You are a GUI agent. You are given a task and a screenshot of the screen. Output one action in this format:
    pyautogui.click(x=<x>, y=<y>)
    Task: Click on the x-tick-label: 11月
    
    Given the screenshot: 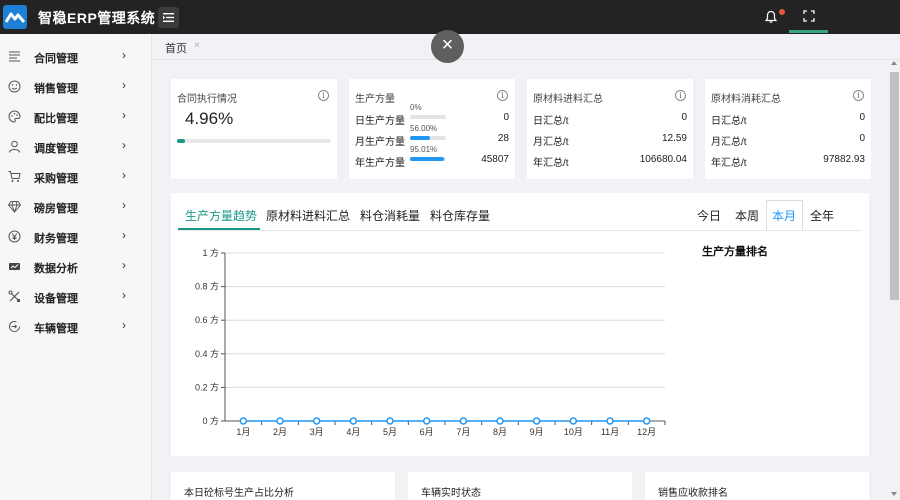 What is the action you would take?
    pyautogui.click(x=610, y=432)
    